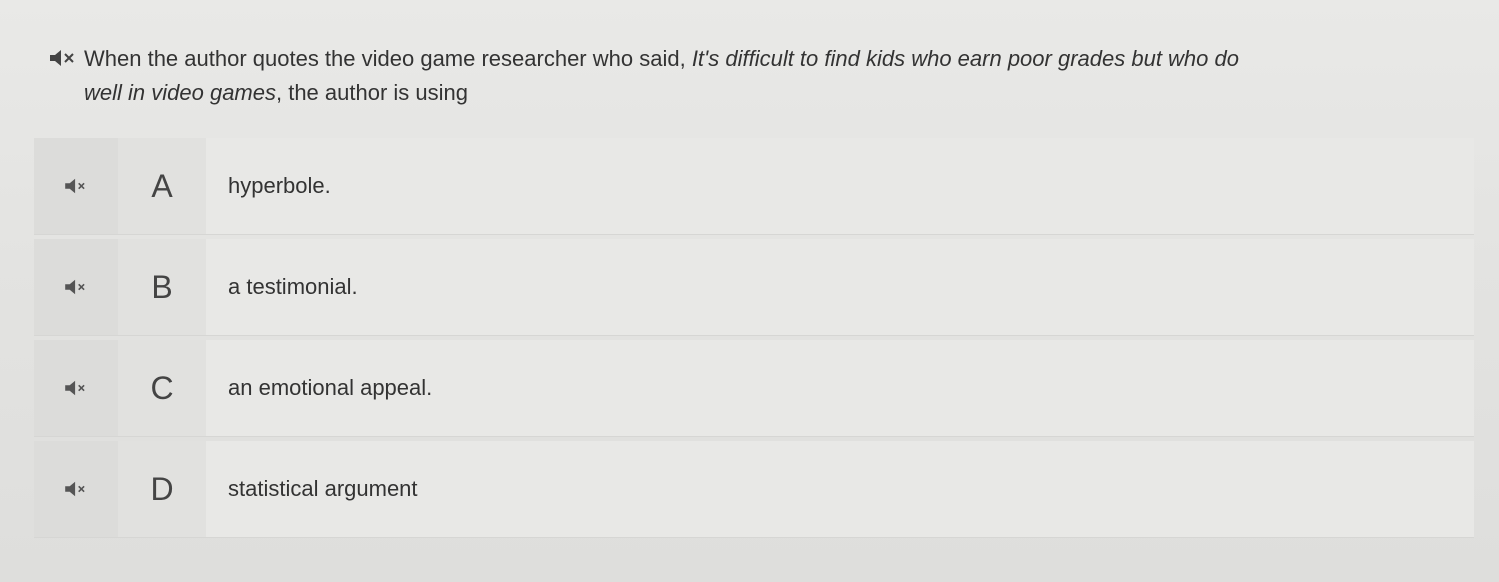 This screenshot has width=1499, height=582. What do you see at coordinates (840, 489) in the screenshot?
I see `choice-d-text: statistical argument` at bounding box center [840, 489].